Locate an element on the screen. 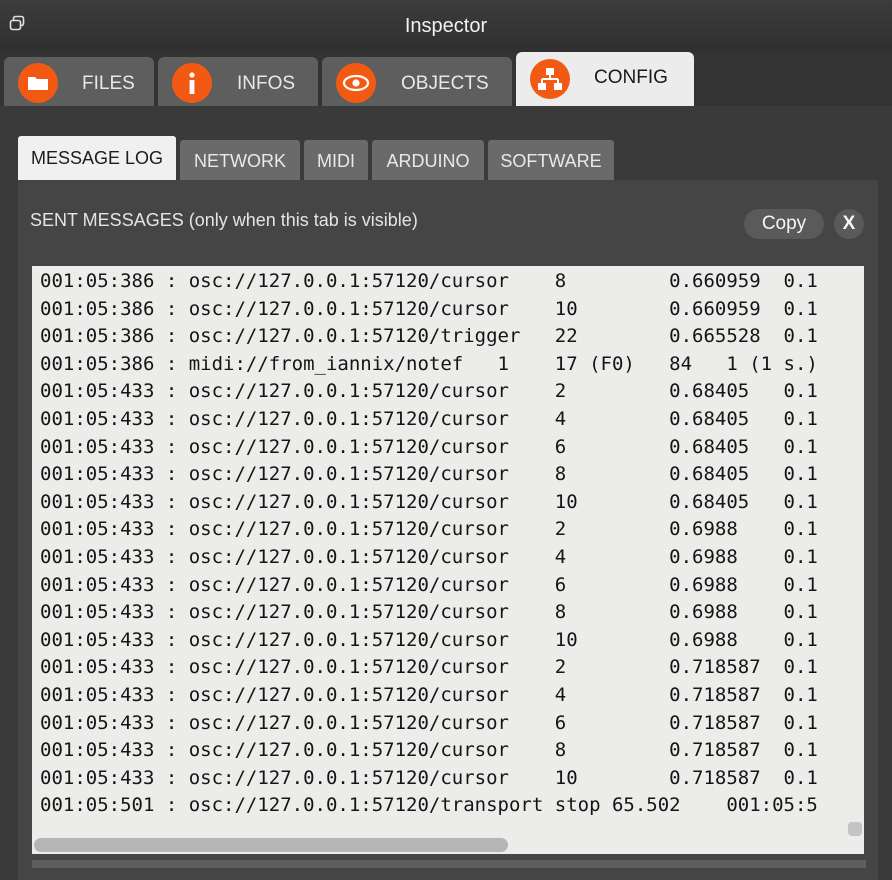  folder-icon is located at coordinates (38, 83).